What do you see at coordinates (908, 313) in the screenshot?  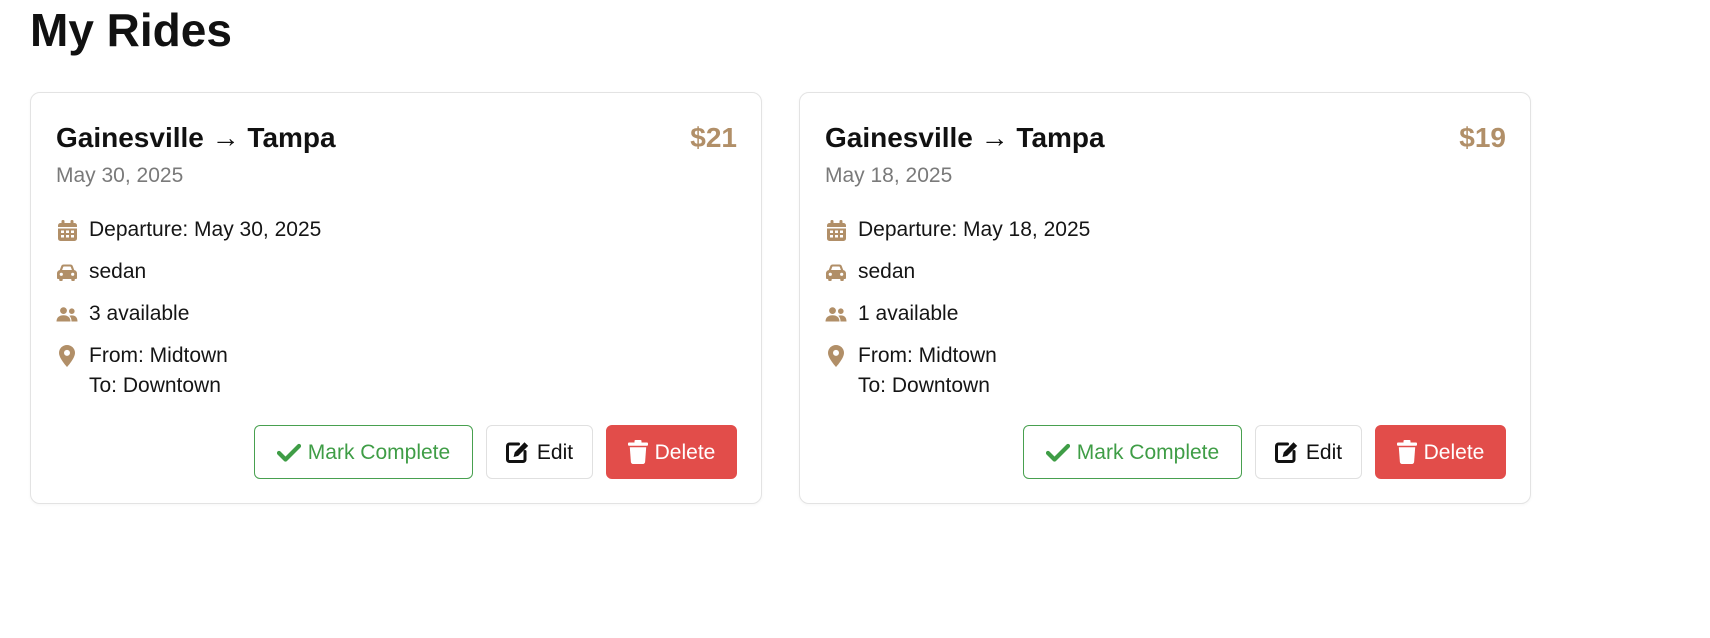 I see `seats-text: 1 available` at bounding box center [908, 313].